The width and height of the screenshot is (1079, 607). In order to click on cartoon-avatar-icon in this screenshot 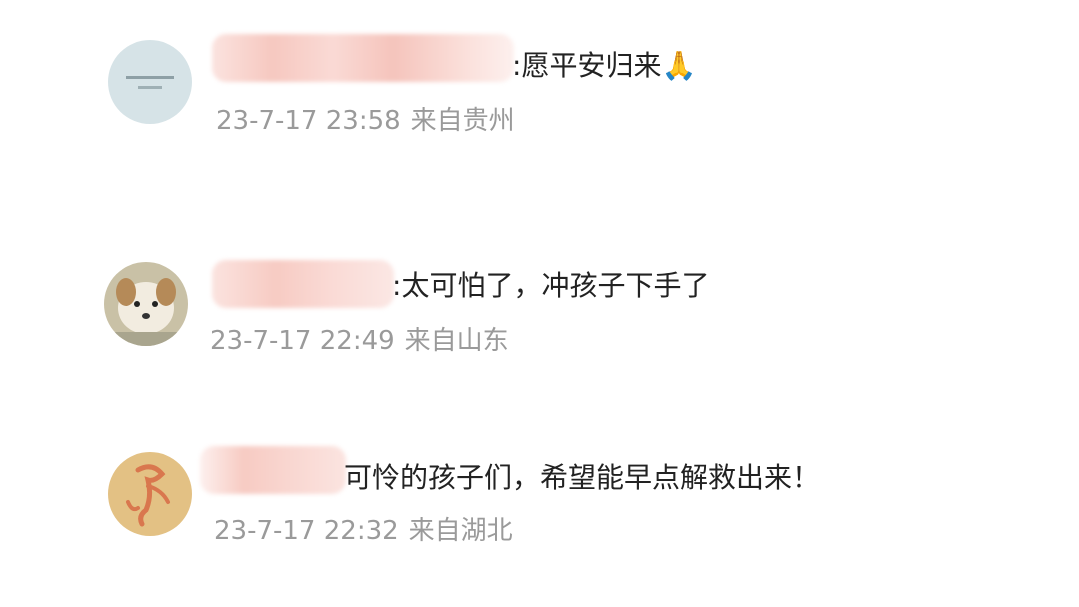, I will do `click(150, 494)`.